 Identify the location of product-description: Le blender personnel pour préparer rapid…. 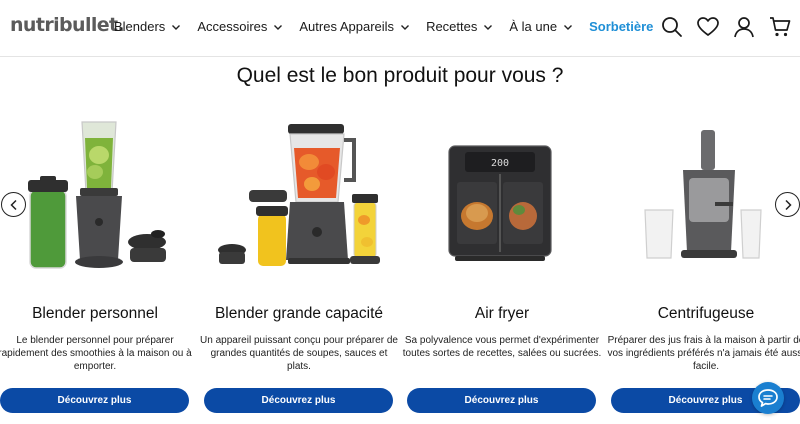
(96, 353).